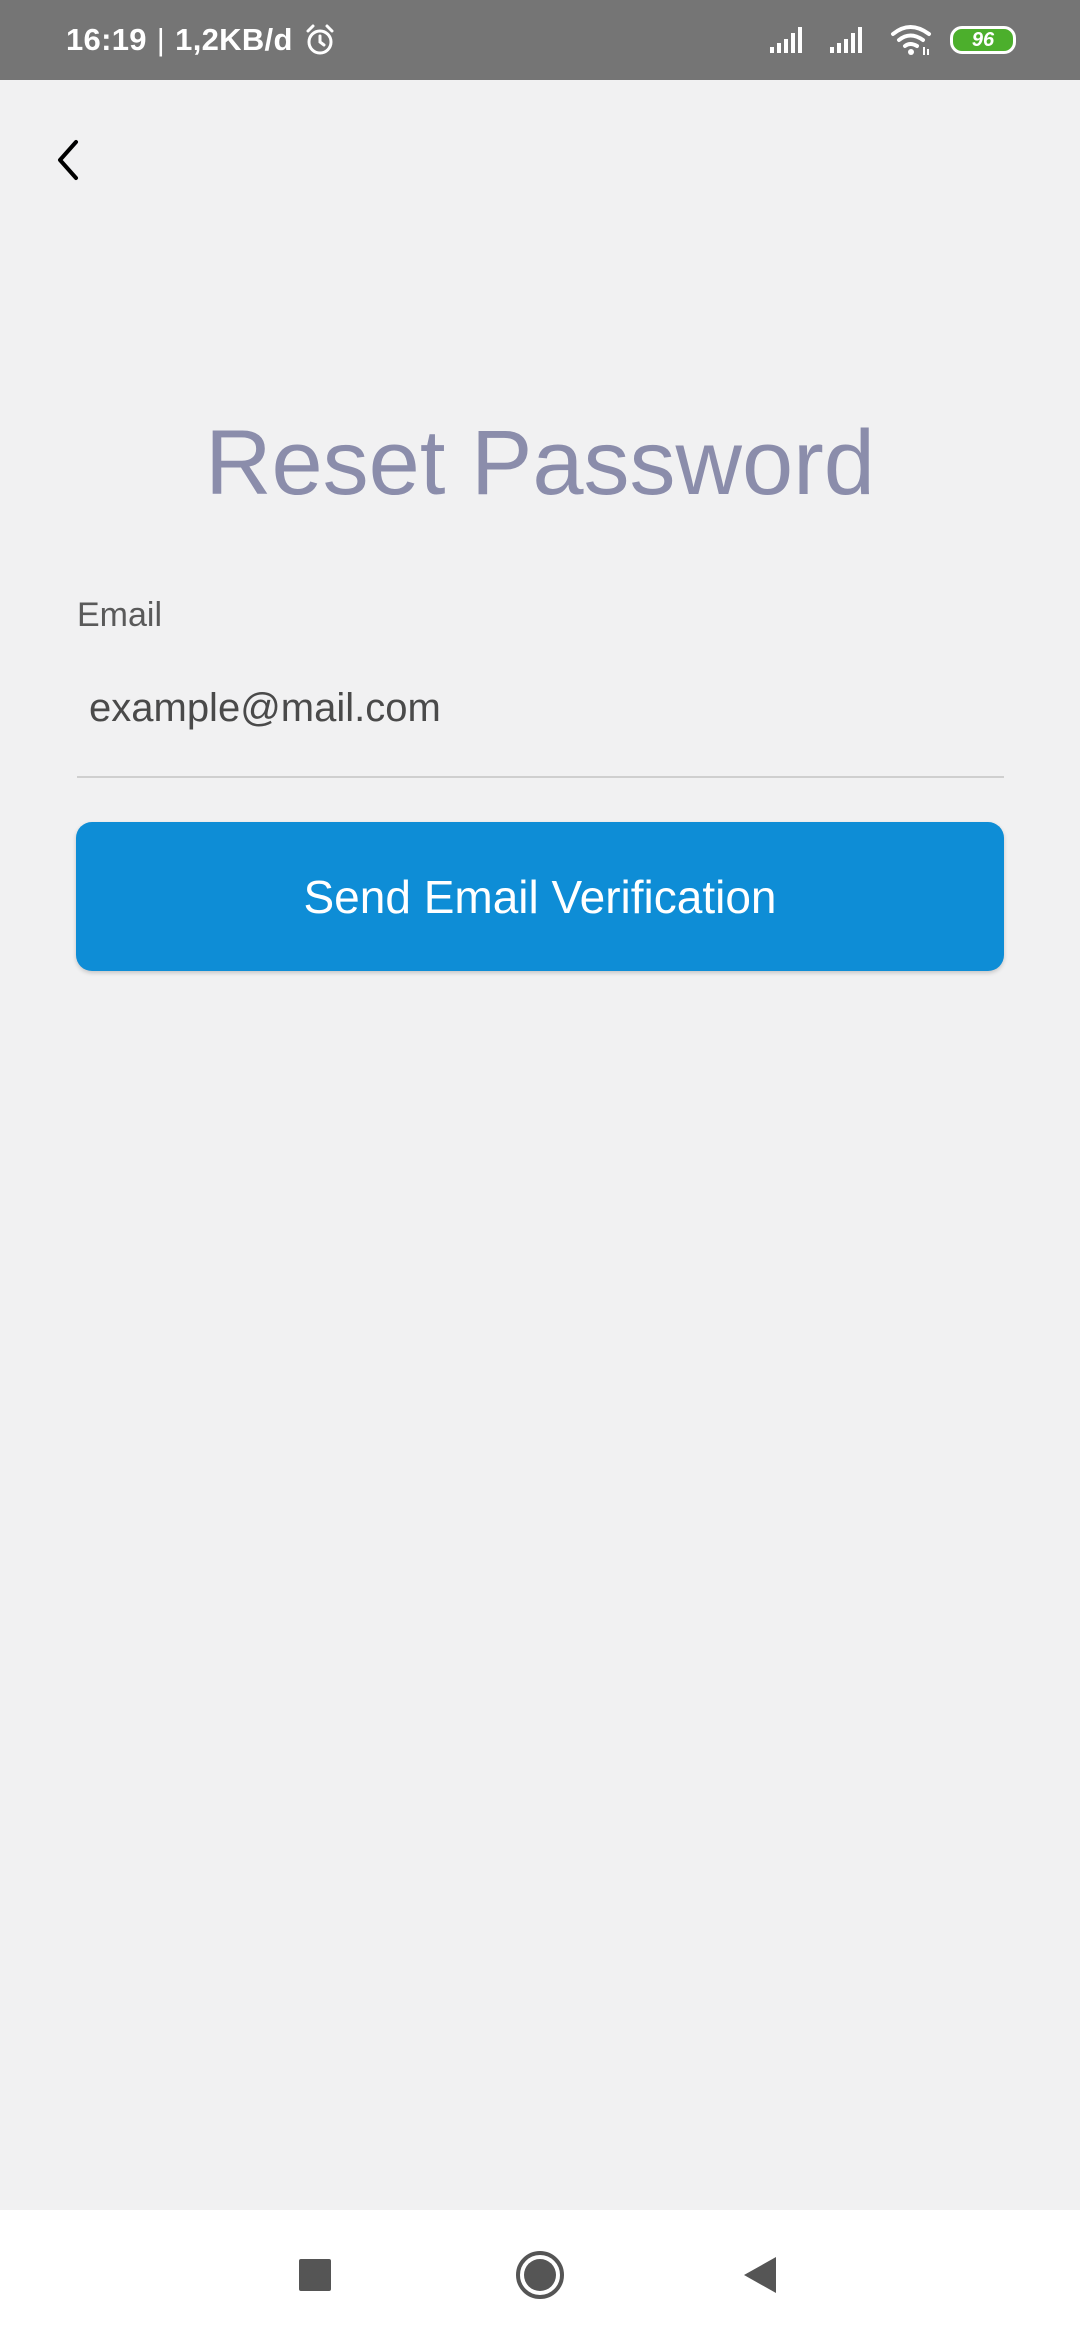 The height and width of the screenshot is (2340, 1080). What do you see at coordinates (912, 40) in the screenshot?
I see `wifi-icon` at bounding box center [912, 40].